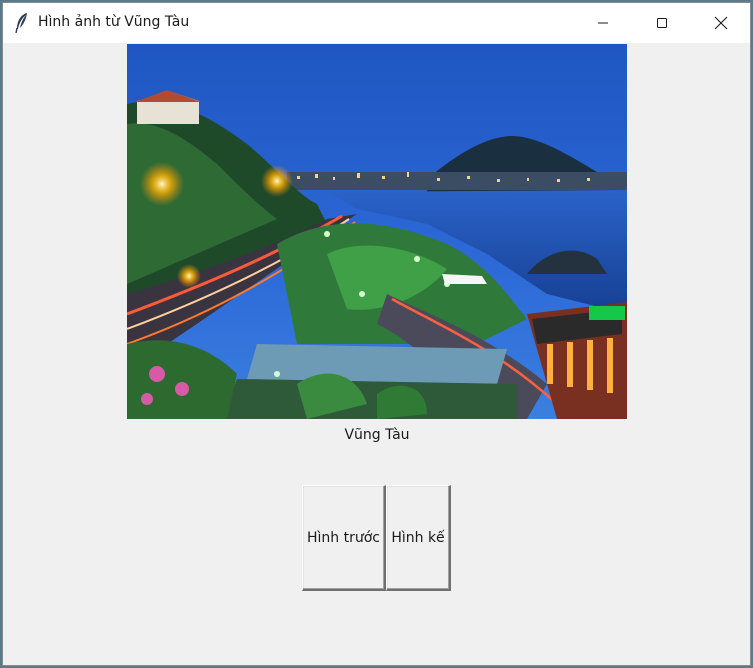 The image size is (753, 668). Describe the element at coordinates (344, 538) in the screenshot. I see `previous-image-button: Hình trước` at that location.